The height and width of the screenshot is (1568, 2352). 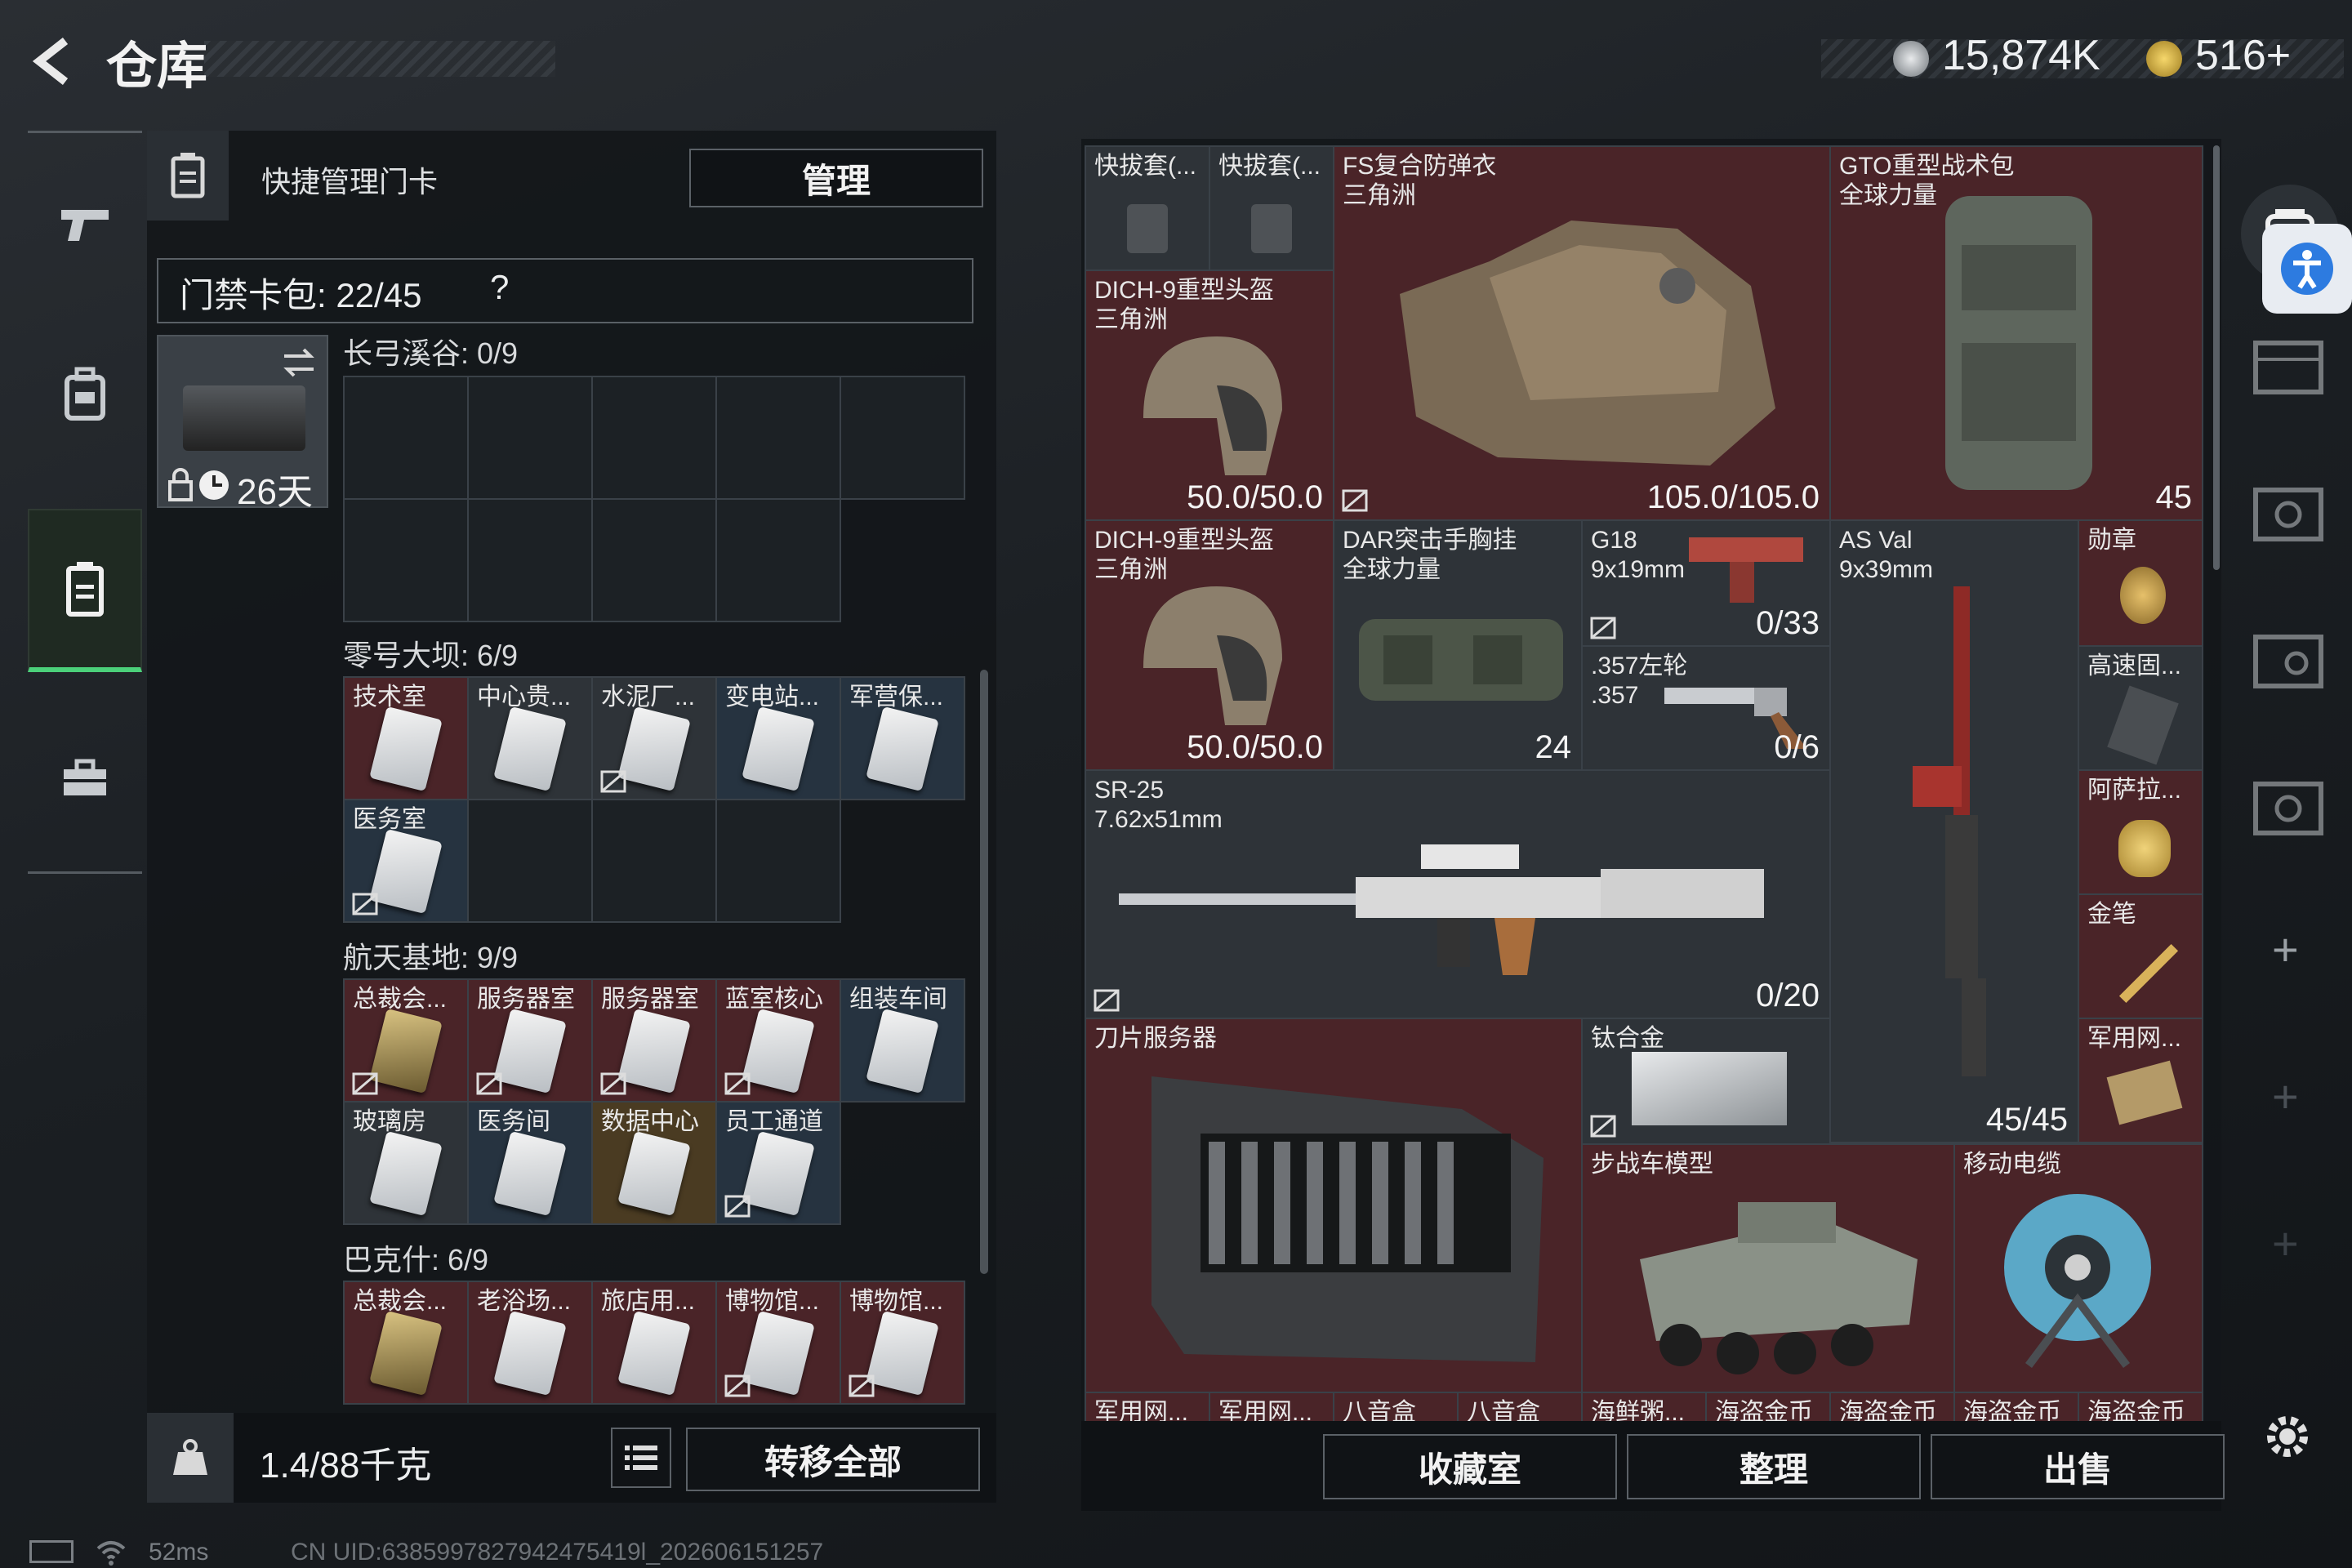 What do you see at coordinates (1706, 708) in the screenshot?
I see `revolver-item: .357左轮 .357 0/6` at bounding box center [1706, 708].